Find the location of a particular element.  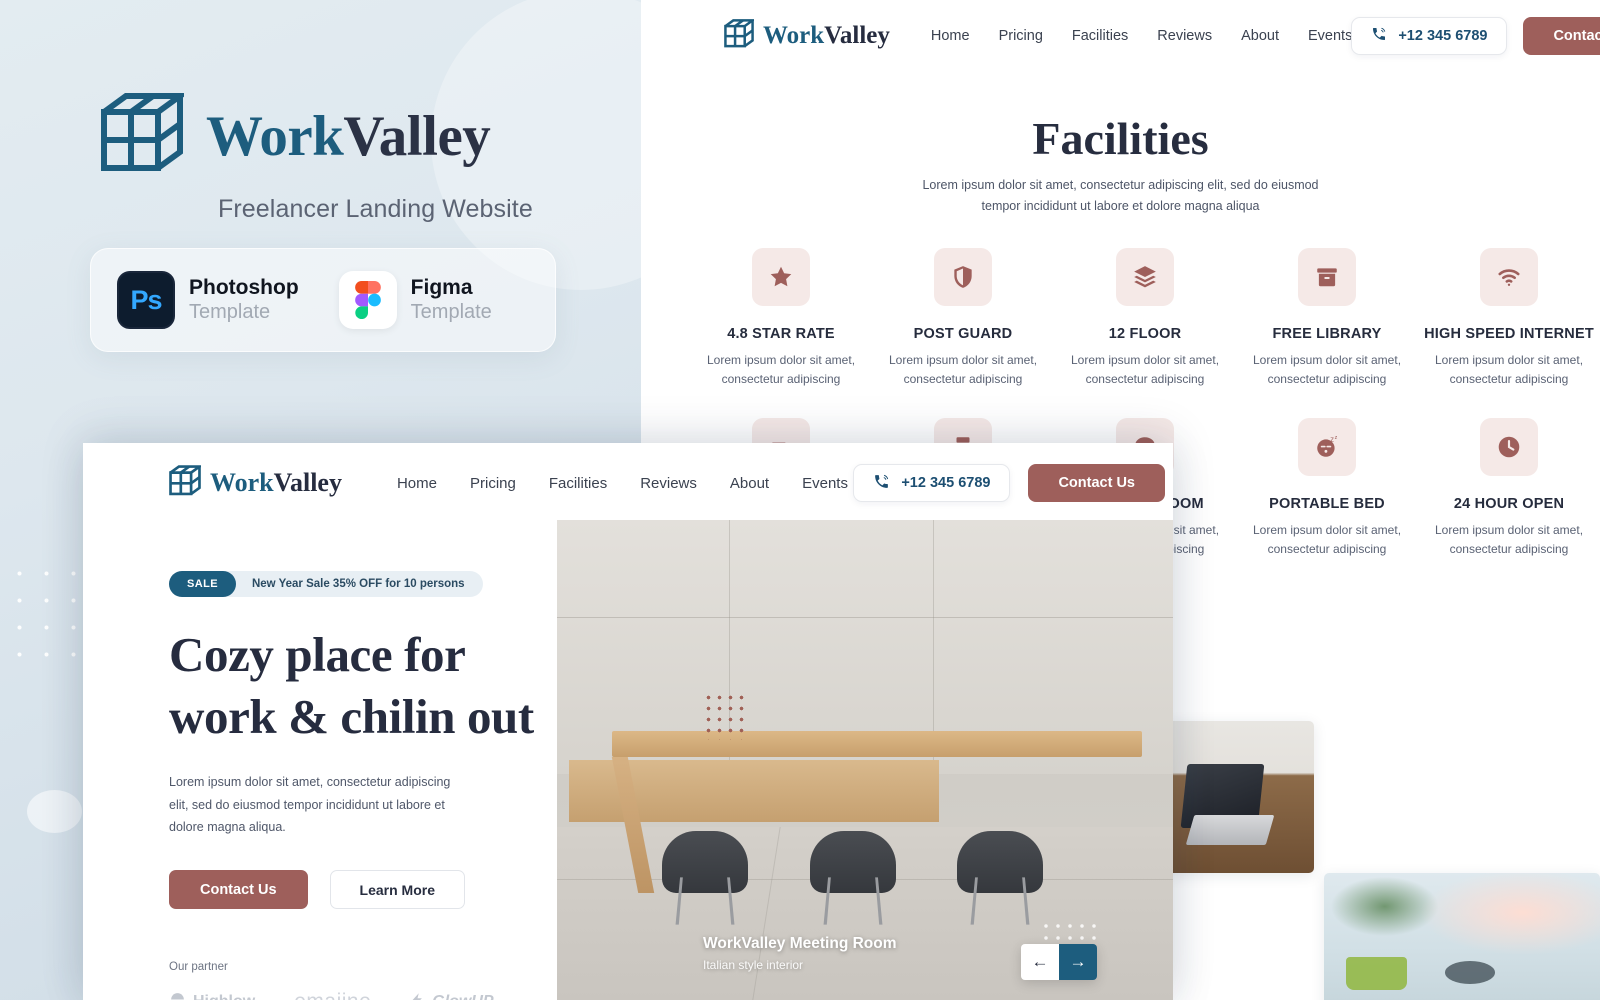

carousel-next-button: → is located at coordinates (1078, 962).